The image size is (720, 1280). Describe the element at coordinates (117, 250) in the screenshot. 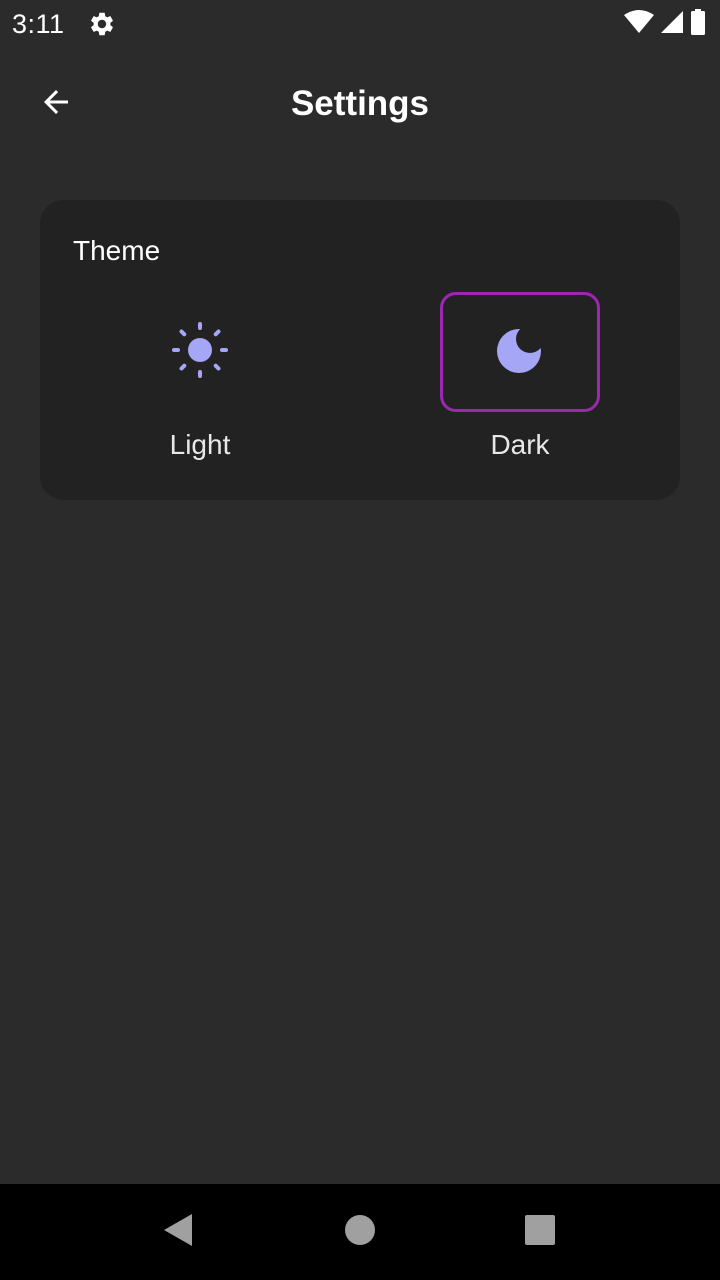

I see `theme-card-title: Theme` at that location.